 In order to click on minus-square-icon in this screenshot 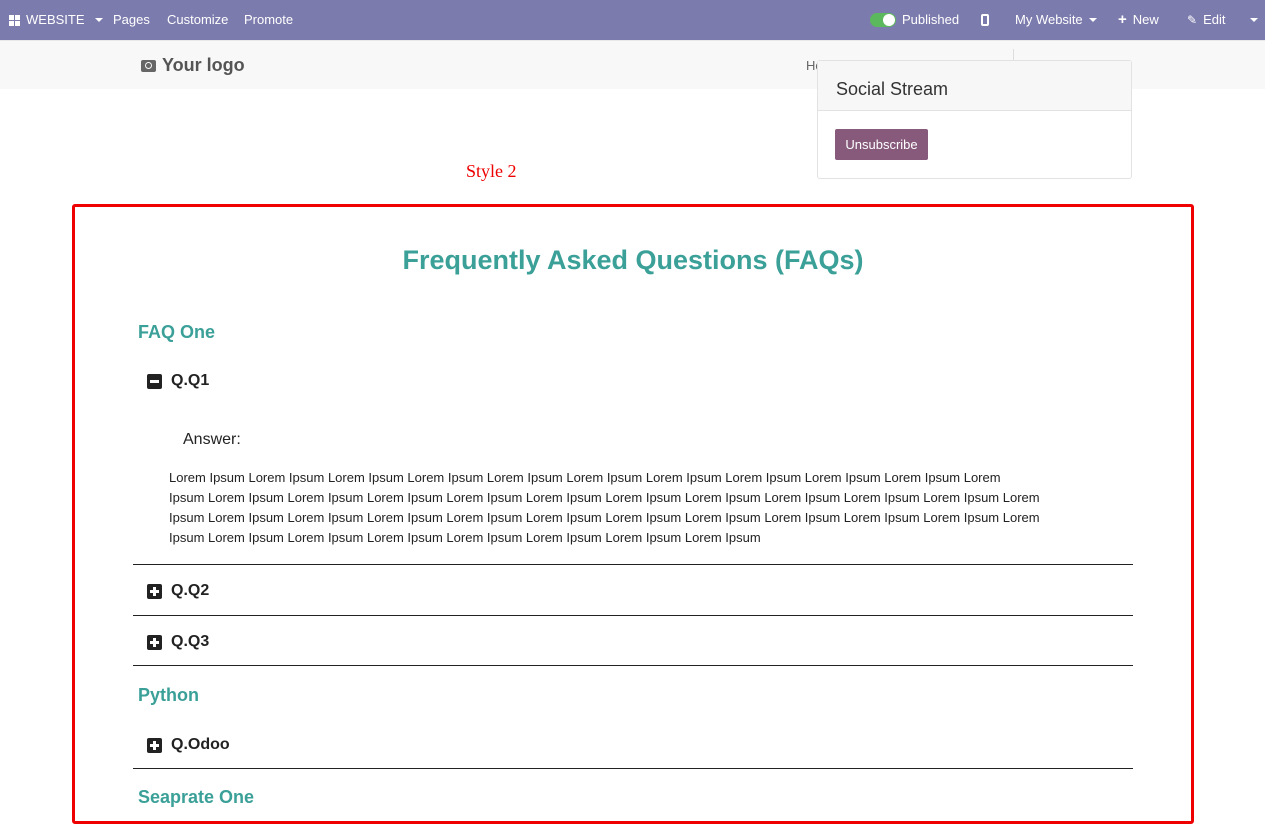, I will do `click(154, 381)`.